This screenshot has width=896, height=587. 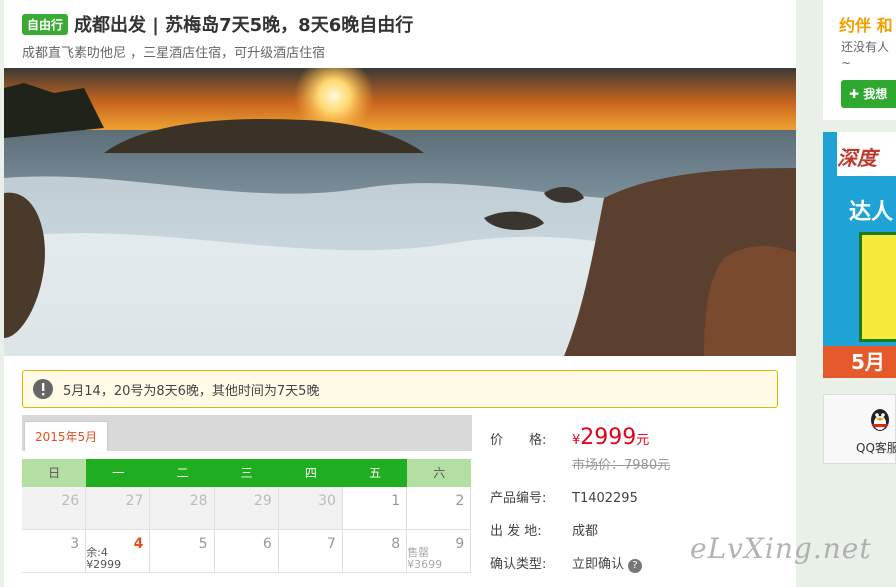 I want to click on right-sidebar: 约伴 和 还没有人 ~ ✚ 我想 深度 达人 5月 QQ客服, so click(x=859, y=293).